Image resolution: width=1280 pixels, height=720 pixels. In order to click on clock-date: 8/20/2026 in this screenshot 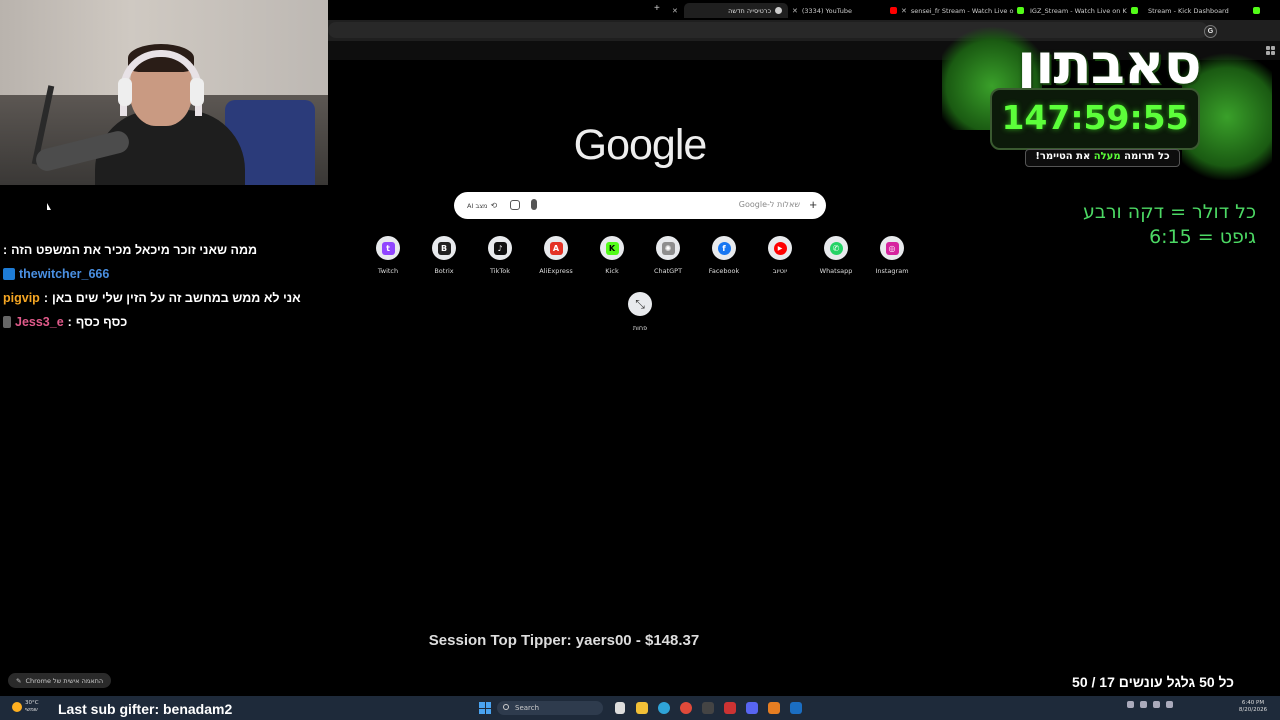, I will do `click(1253, 710)`.